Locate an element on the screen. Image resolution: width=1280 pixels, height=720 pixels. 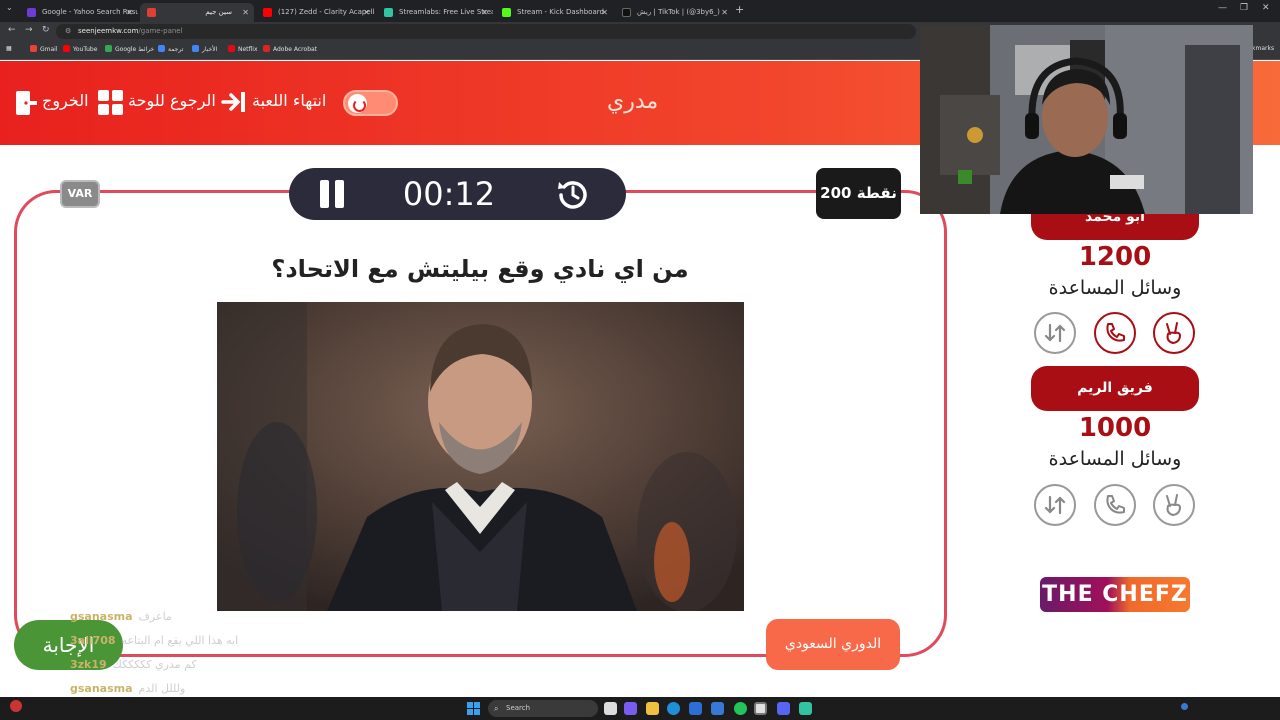
bookmark-google-maps: Google خرائط is located at coordinates (129, 49).